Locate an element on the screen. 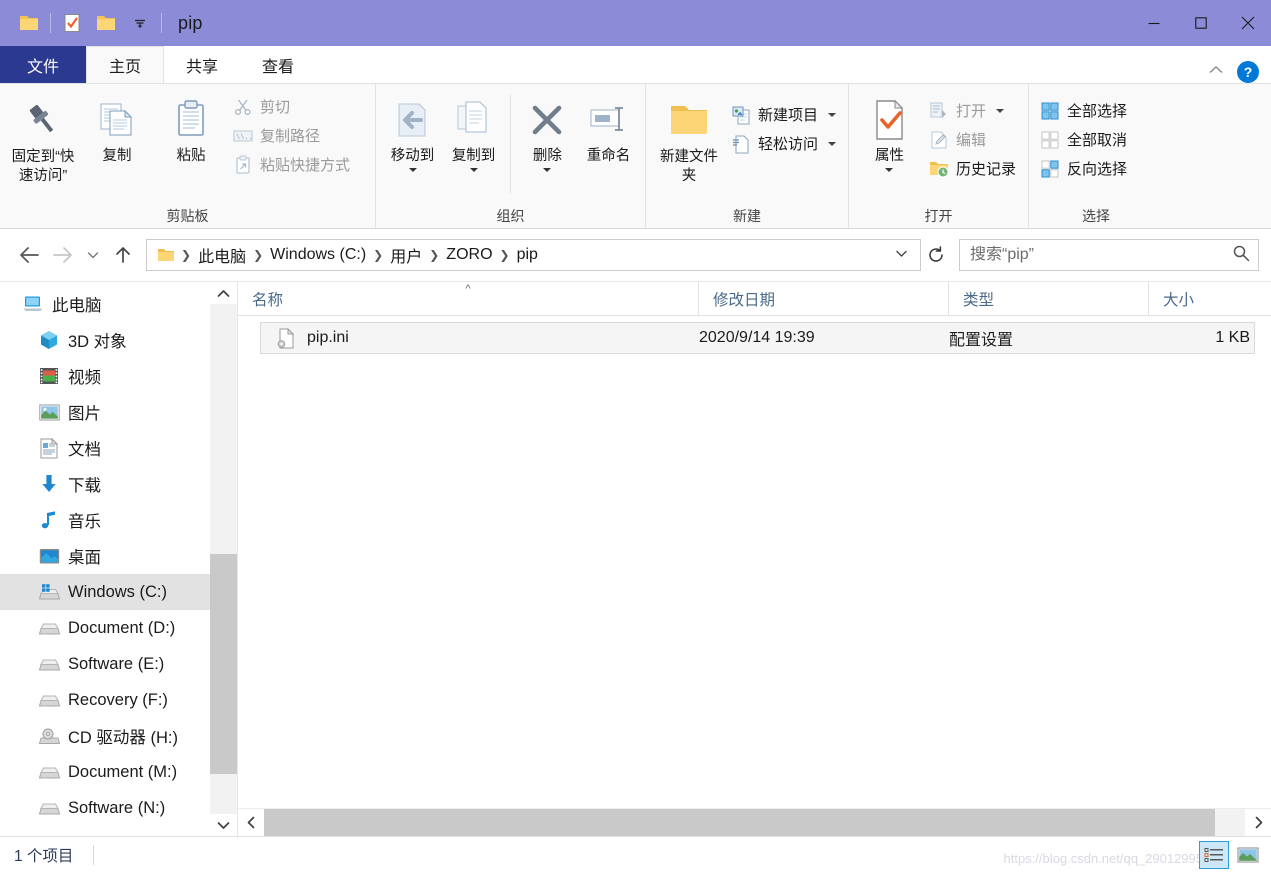  horizontal-scroll-track is located at coordinates (754, 822).